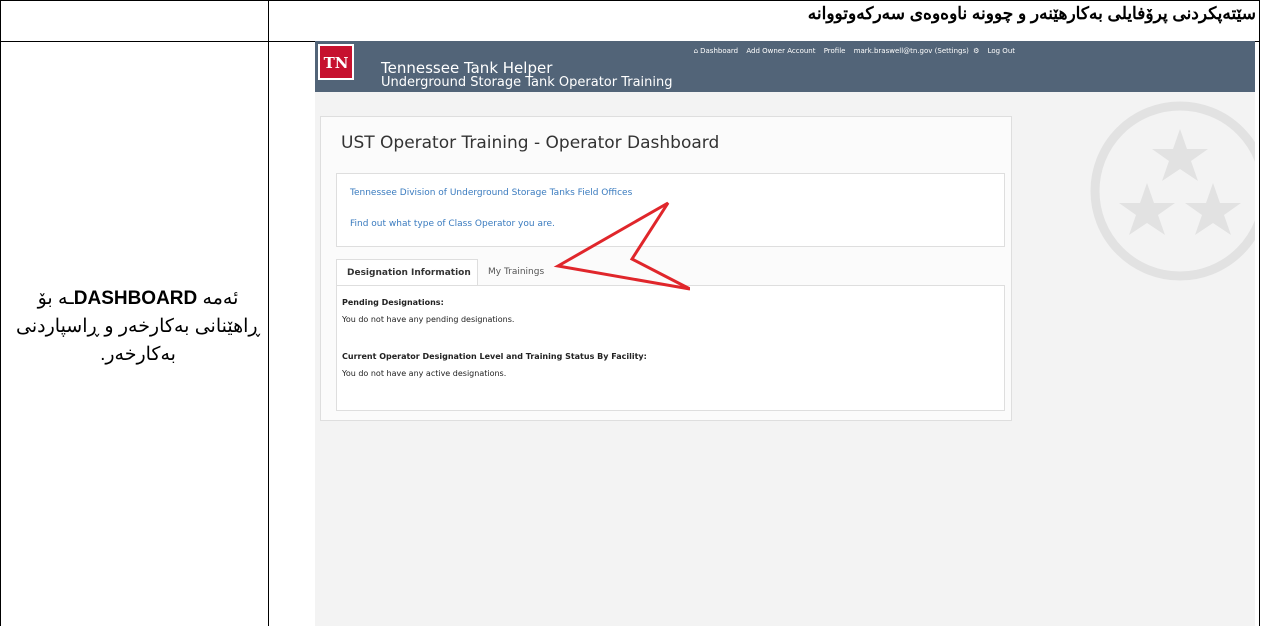 The image size is (1261, 626). I want to click on caption-keyword: DASHBOARD, so click(135, 298).